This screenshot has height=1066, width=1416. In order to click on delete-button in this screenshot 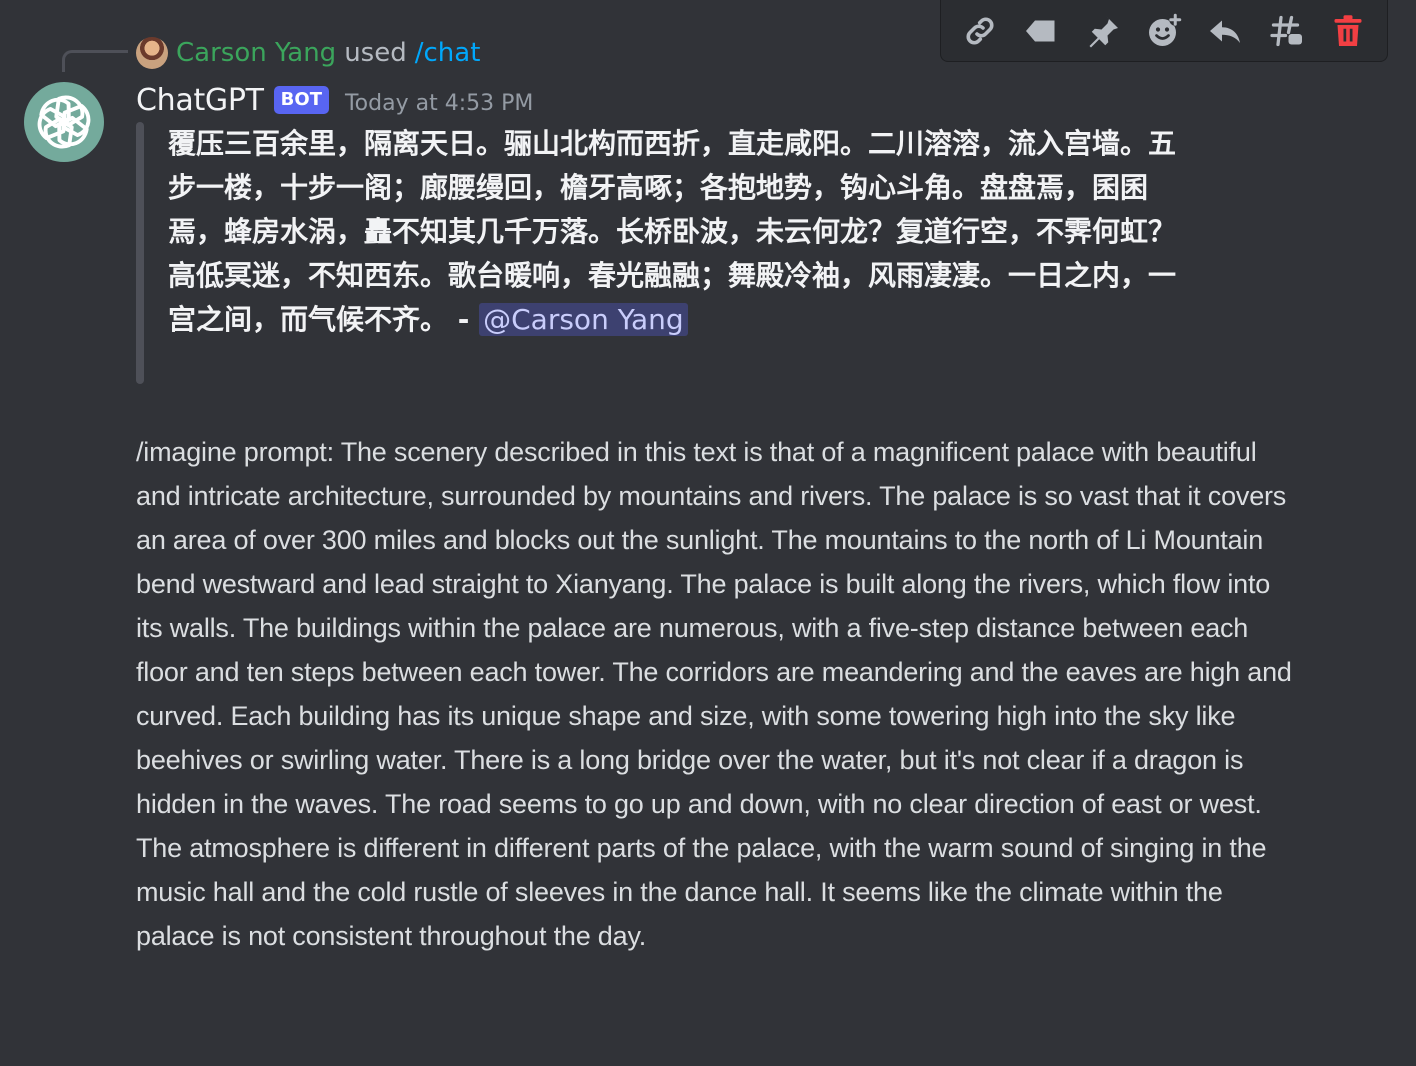, I will do `click(1348, 31)`.